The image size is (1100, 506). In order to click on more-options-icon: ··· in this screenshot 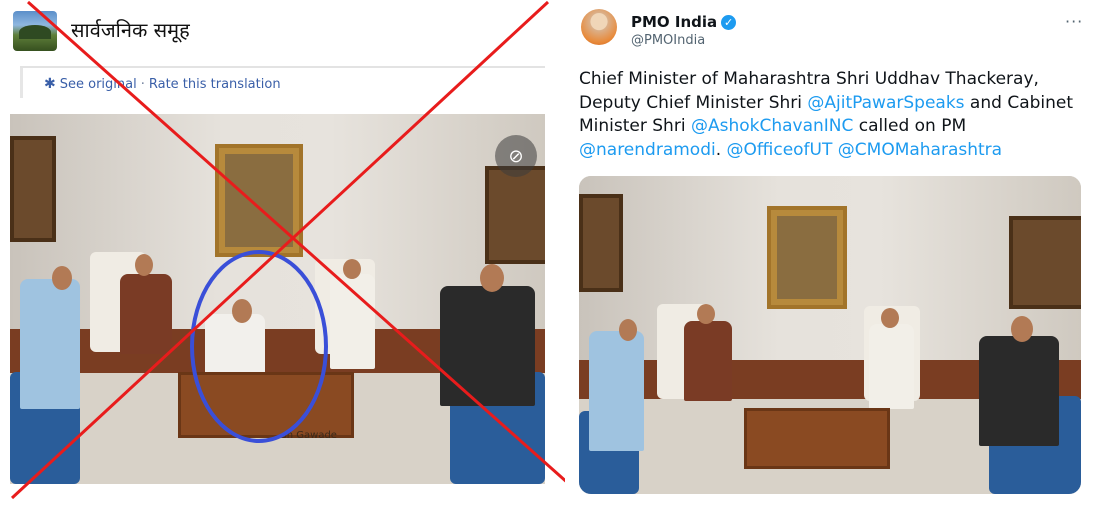, I will do `click(1074, 21)`.